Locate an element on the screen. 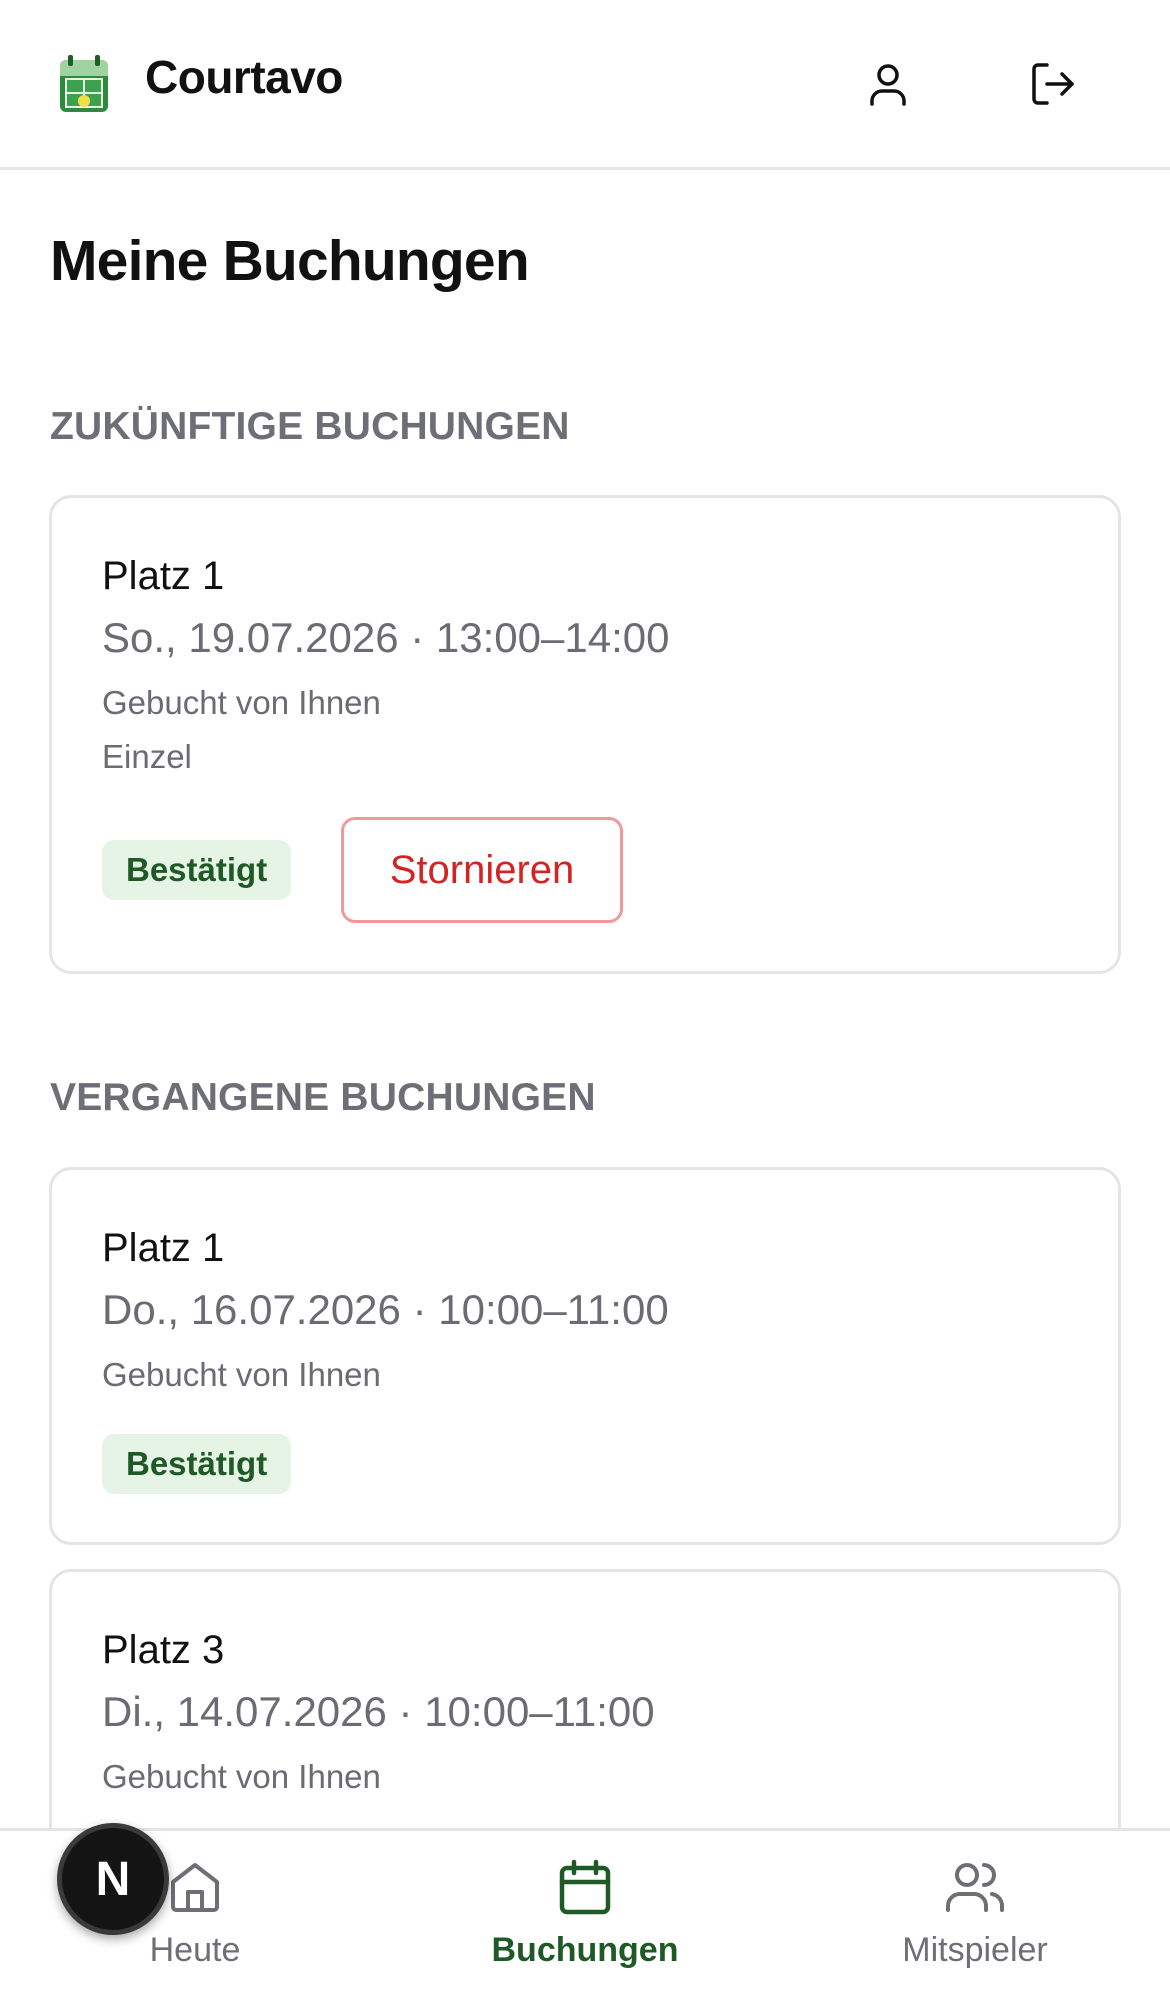  upcoming-section-title: ZUKÜNFTIGE BUCHUNGEN is located at coordinates (310, 426).